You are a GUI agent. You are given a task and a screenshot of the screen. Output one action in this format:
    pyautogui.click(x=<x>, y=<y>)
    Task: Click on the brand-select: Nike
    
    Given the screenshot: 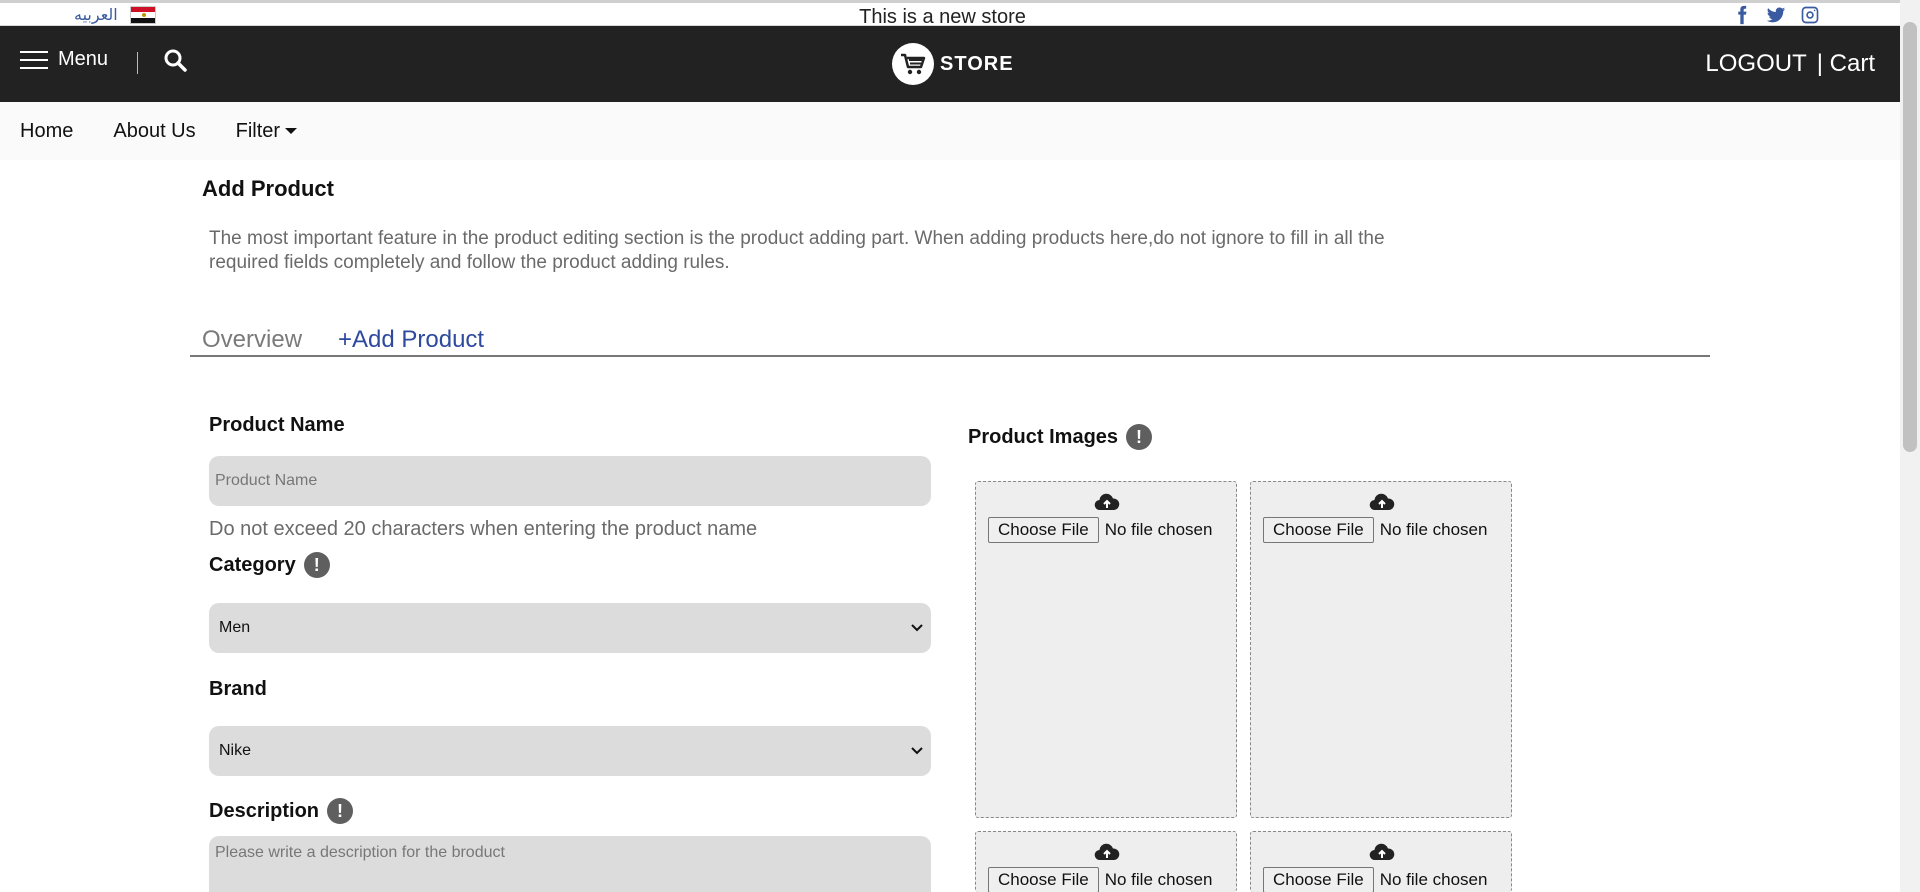 What is the action you would take?
    pyautogui.click(x=570, y=751)
    